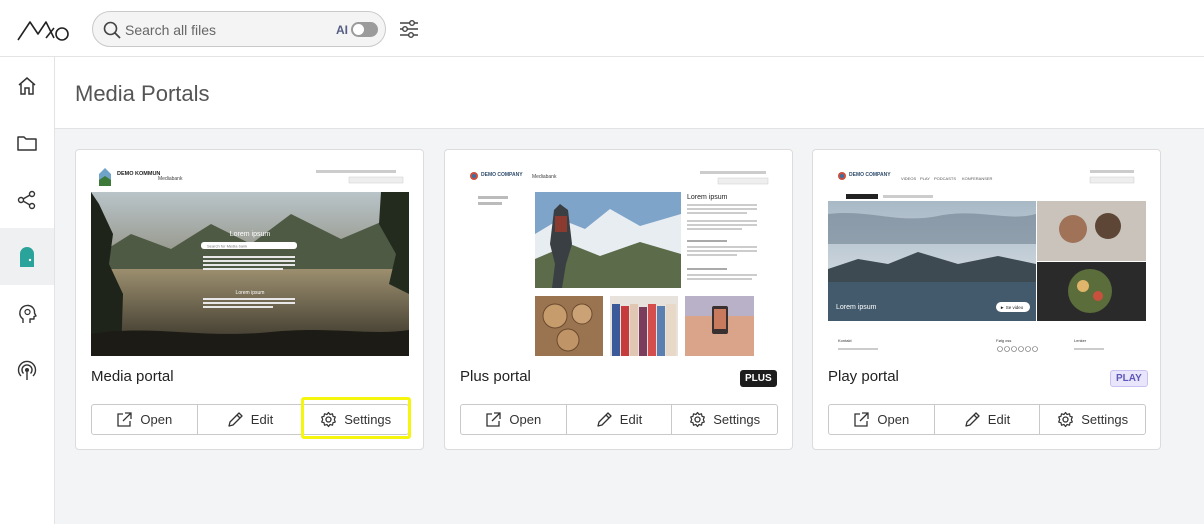 This screenshot has width=1204, height=524. I want to click on home-icon, so click(27, 85).